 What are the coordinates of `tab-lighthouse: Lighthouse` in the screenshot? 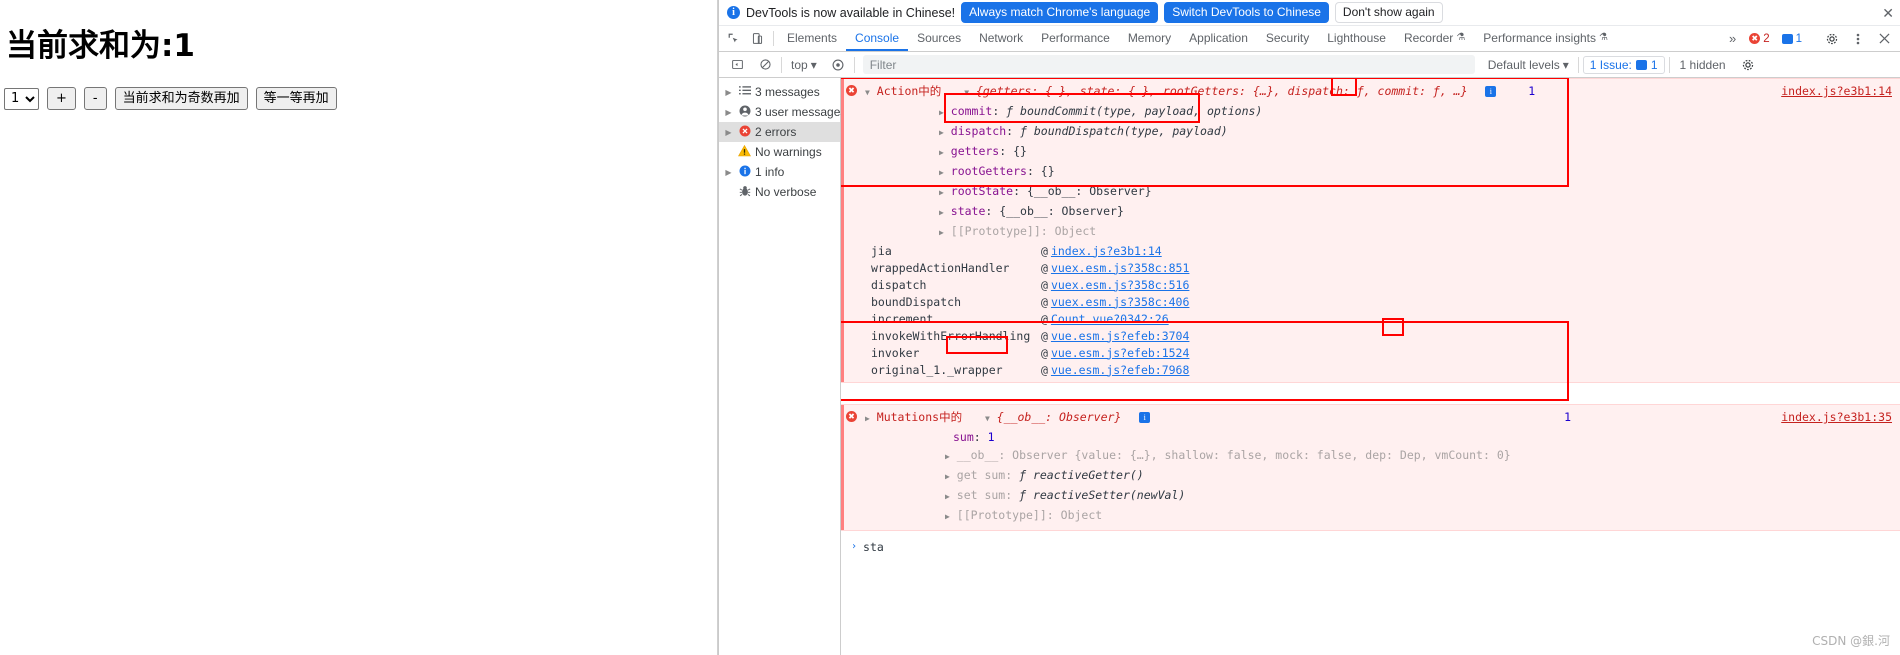 It's located at (1356, 38).